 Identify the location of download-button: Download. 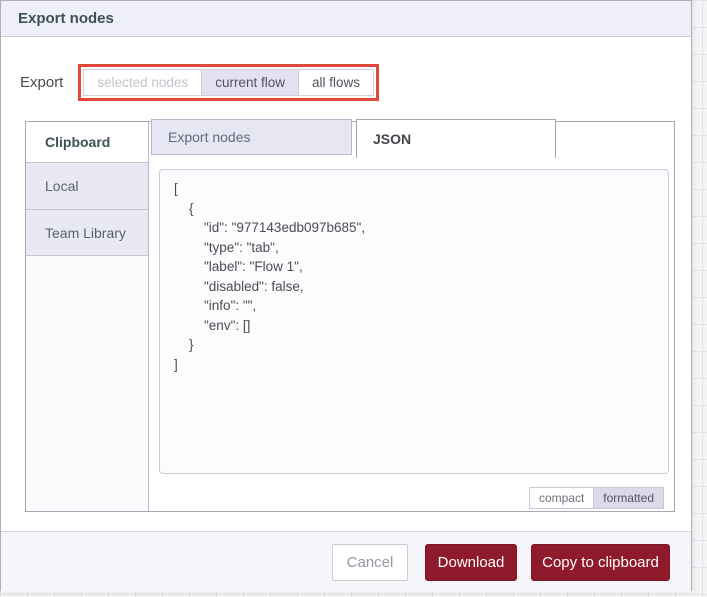
(471, 562).